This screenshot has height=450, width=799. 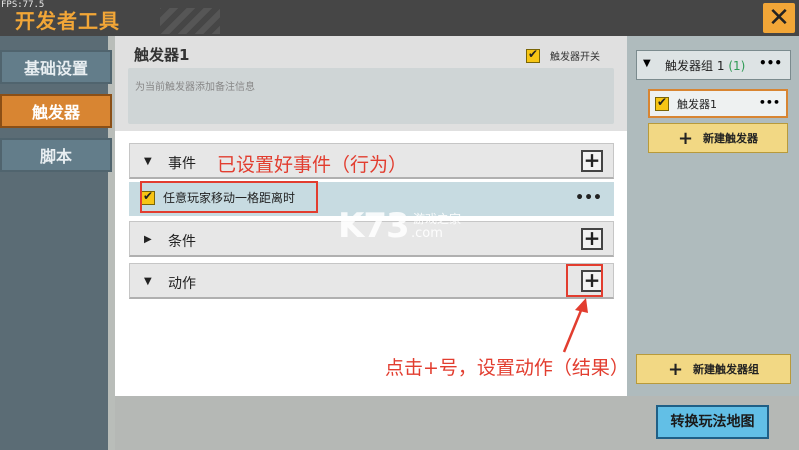 What do you see at coordinates (56, 111) in the screenshot?
I see `nav-triggers: 触发器` at bounding box center [56, 111].